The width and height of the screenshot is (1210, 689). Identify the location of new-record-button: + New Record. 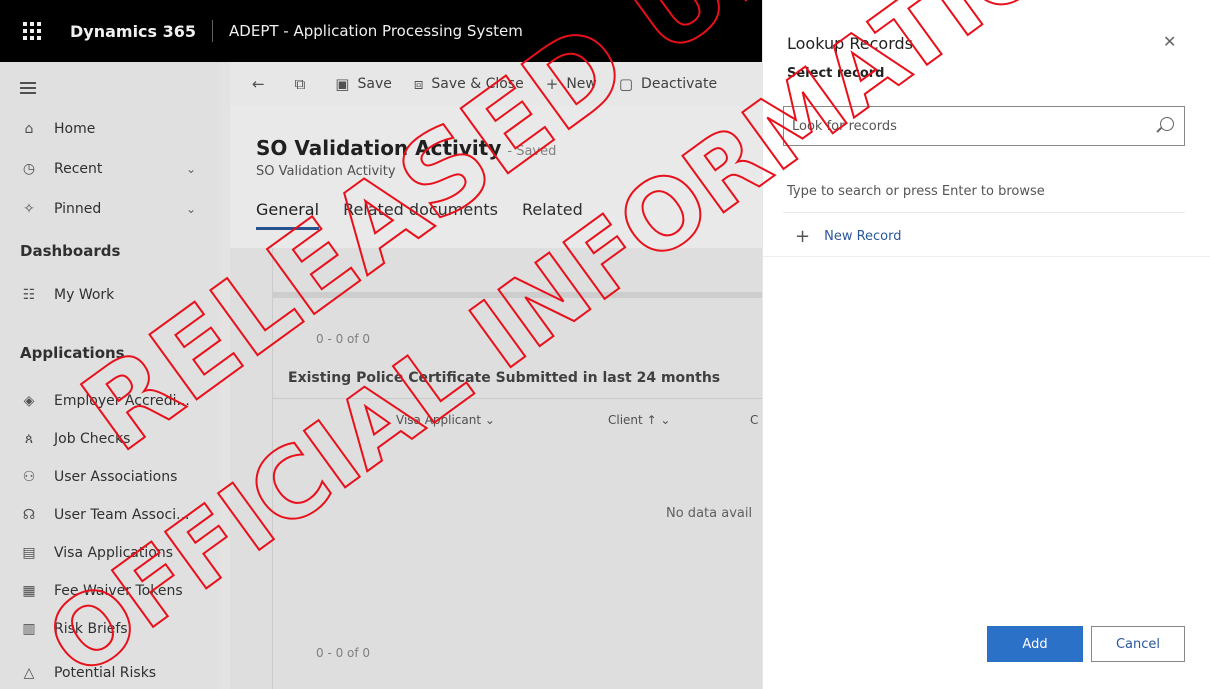
(848, 236).